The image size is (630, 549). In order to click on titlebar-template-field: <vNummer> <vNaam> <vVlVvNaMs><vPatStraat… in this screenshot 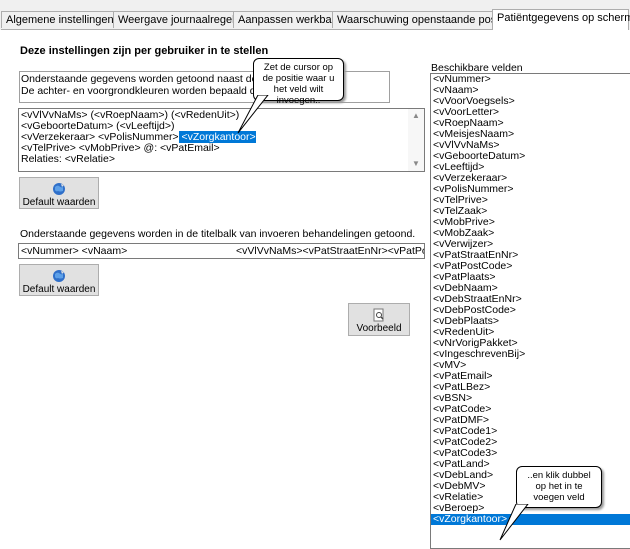, I will do `click(221, 251)`.